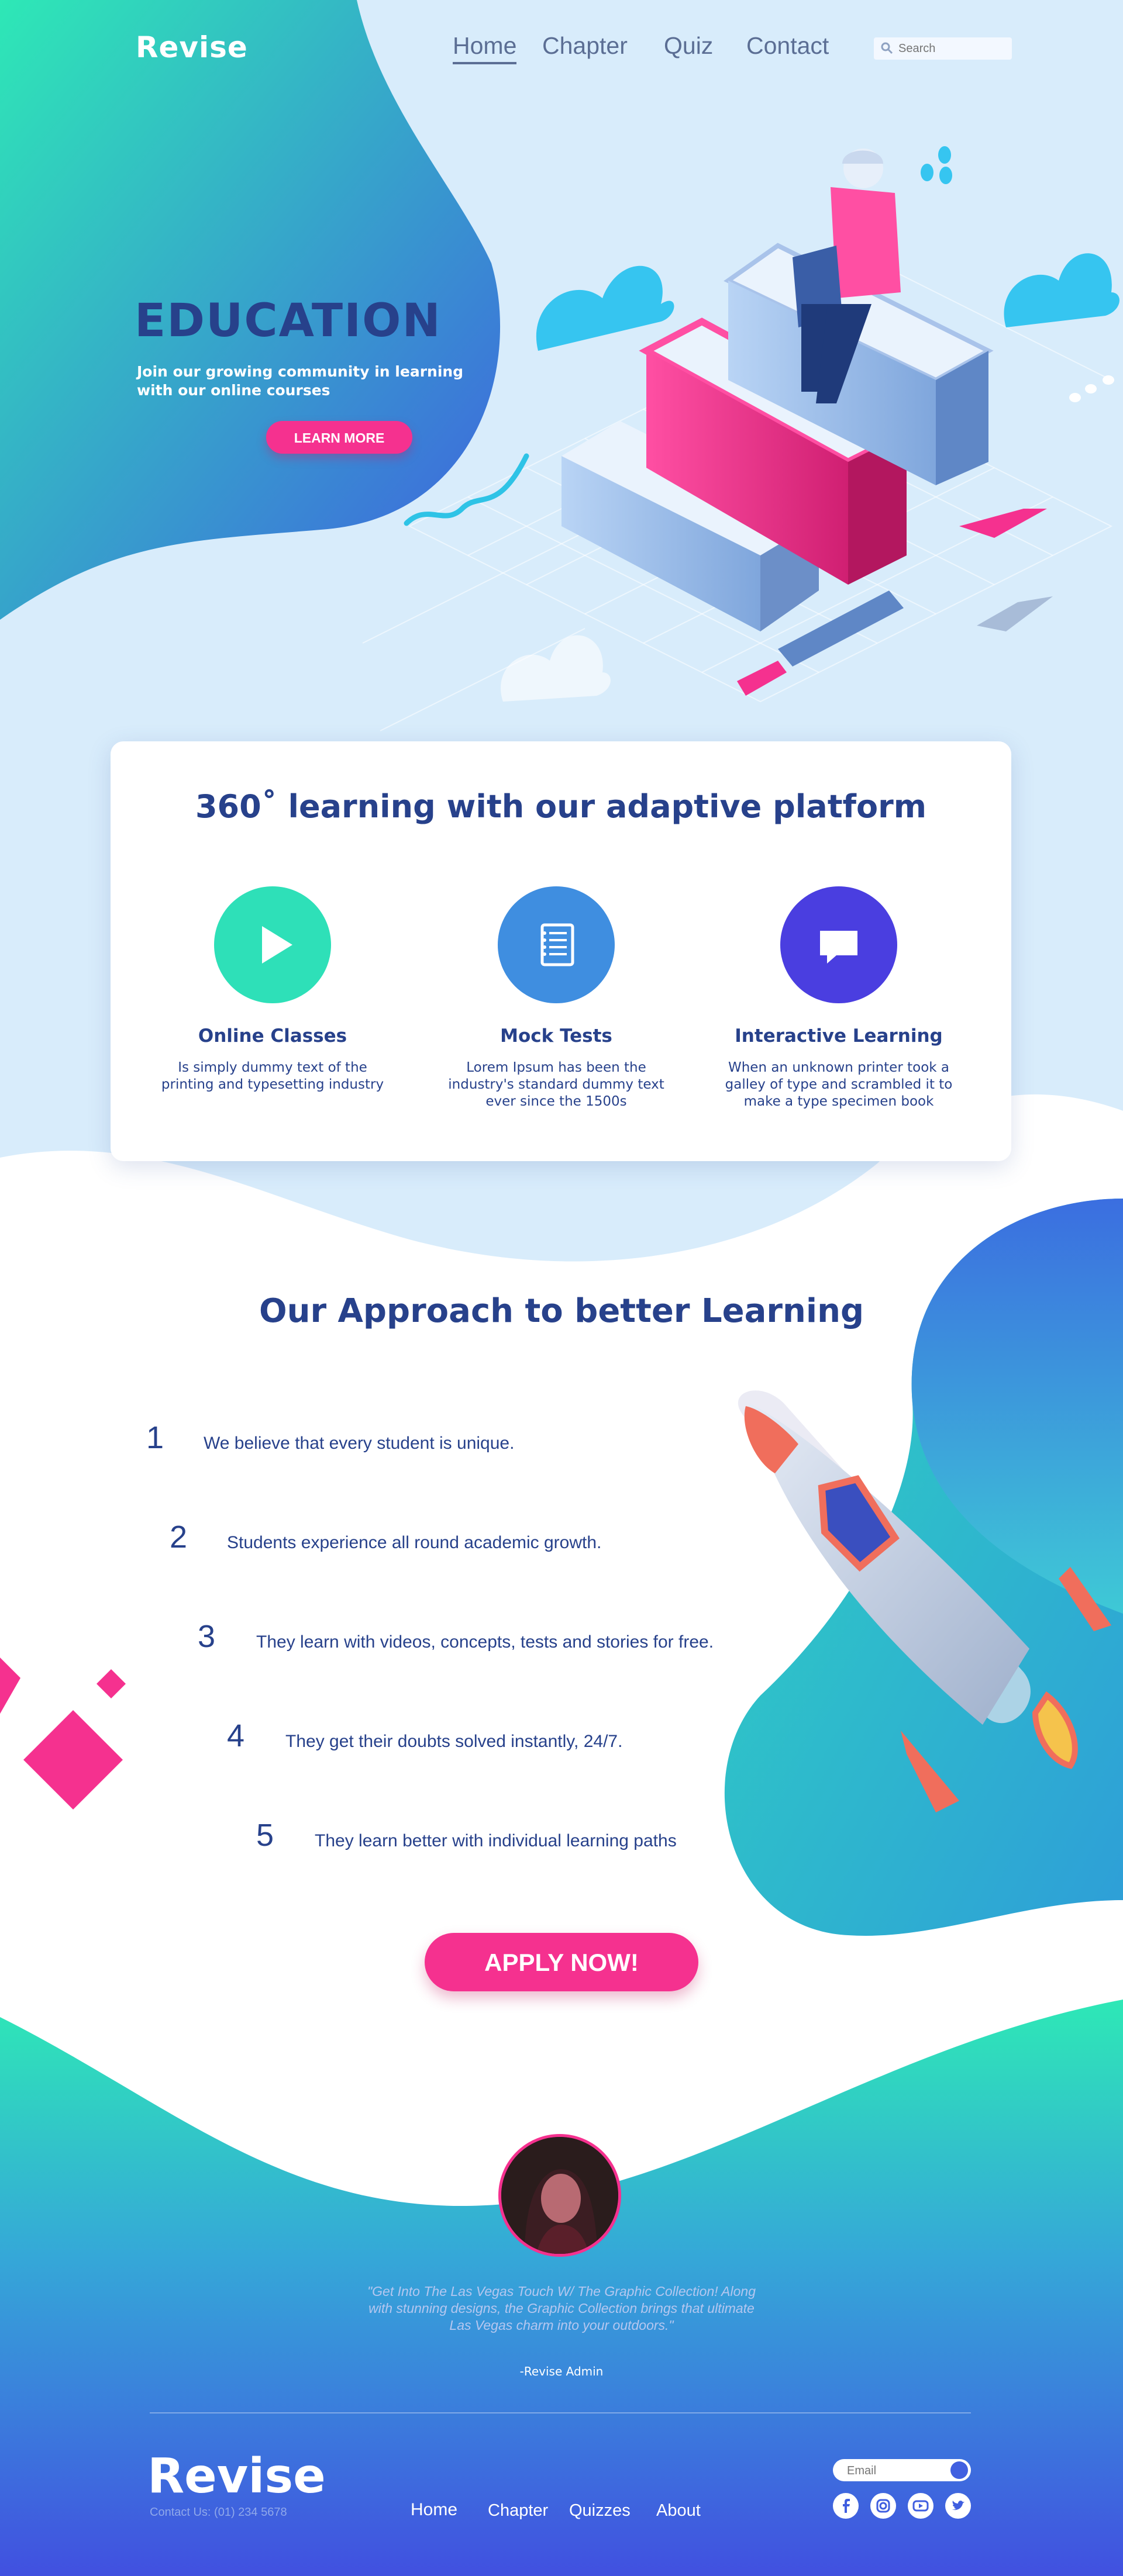 The width and height of the screenshot is (1123, 2576). Describe the element at coordinates (561, 806) in the screenshot. I see `features-title: 360˚ learning with our adaptive platform` at that location.